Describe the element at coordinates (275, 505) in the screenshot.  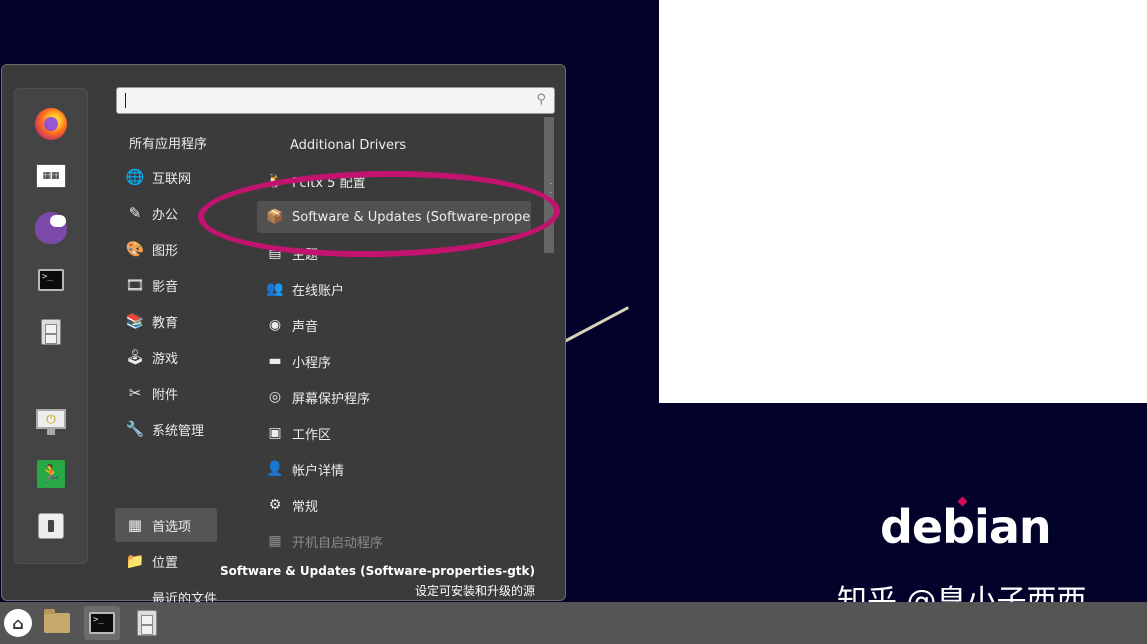
I see `settings-icon: ⚙` at that location.